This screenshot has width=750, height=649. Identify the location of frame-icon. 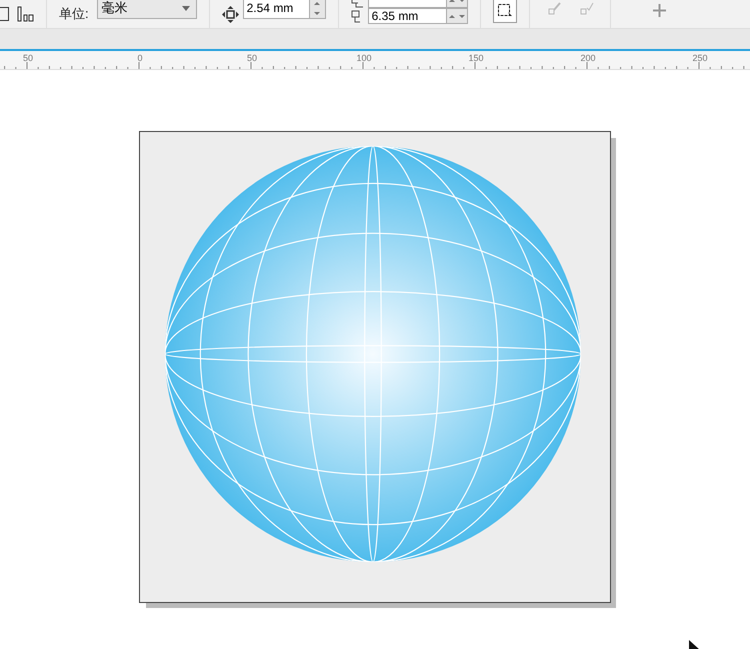
(4, 14).